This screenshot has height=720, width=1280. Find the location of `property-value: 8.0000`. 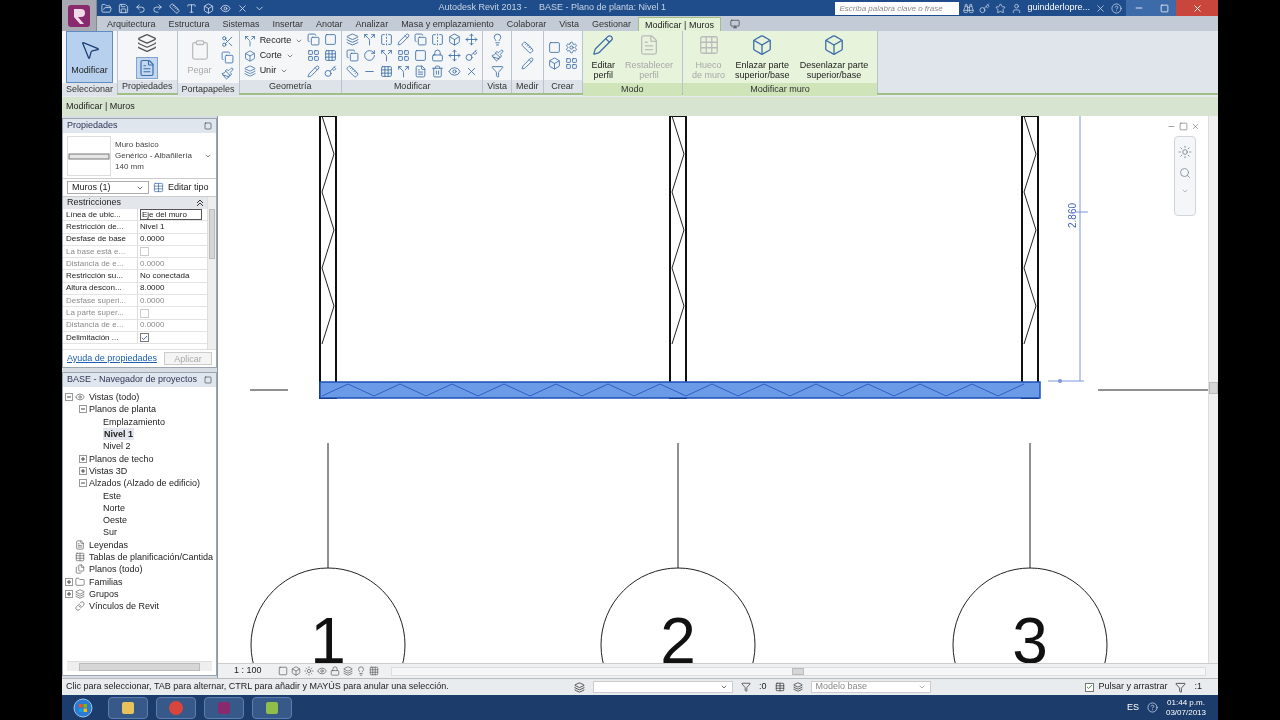

property-value: 8.0000 is located at coordinates (152, 288).